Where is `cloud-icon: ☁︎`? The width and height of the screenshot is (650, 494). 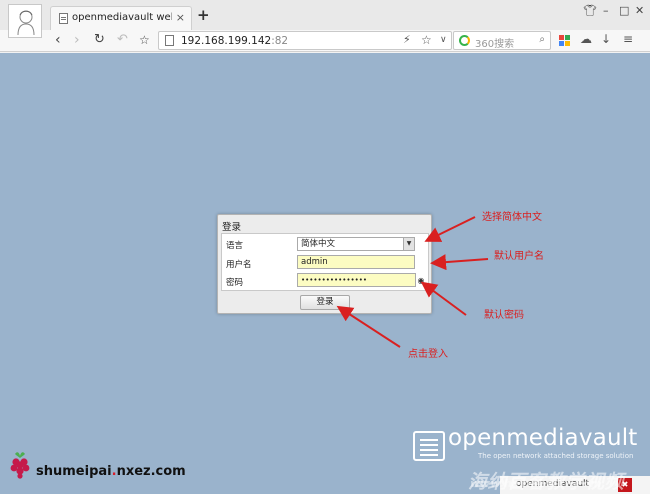
cloud-icon: ☁︎ is located at coordinates (586, 39).